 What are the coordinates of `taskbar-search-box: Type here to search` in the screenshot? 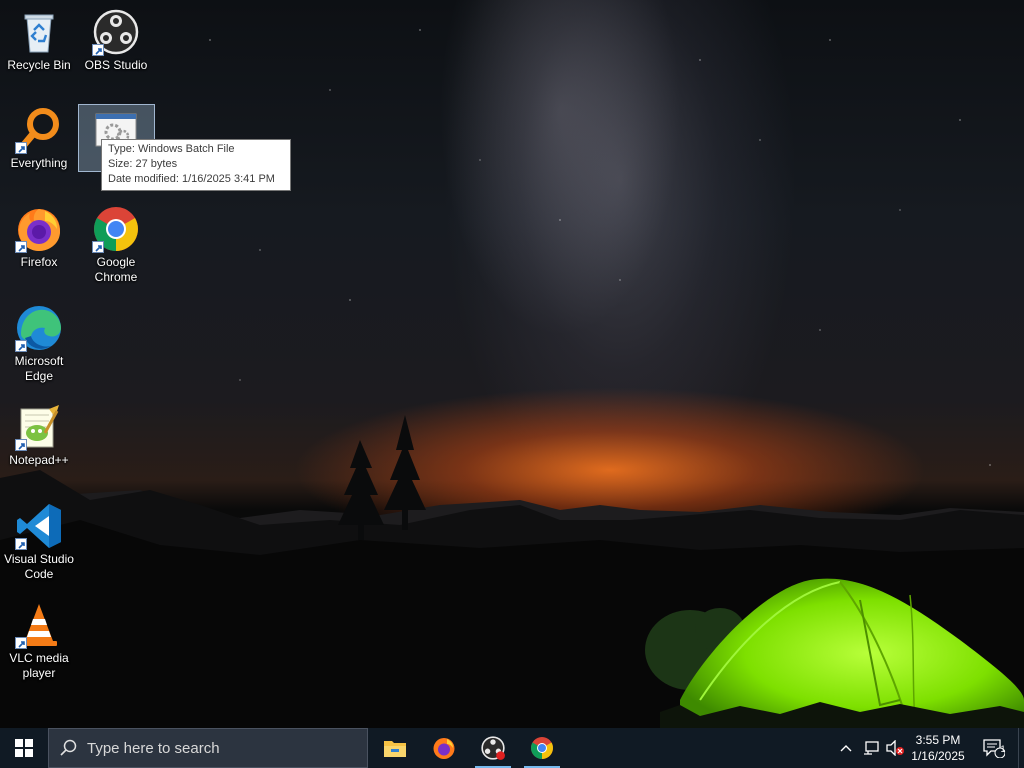 It's located at (208, 748).